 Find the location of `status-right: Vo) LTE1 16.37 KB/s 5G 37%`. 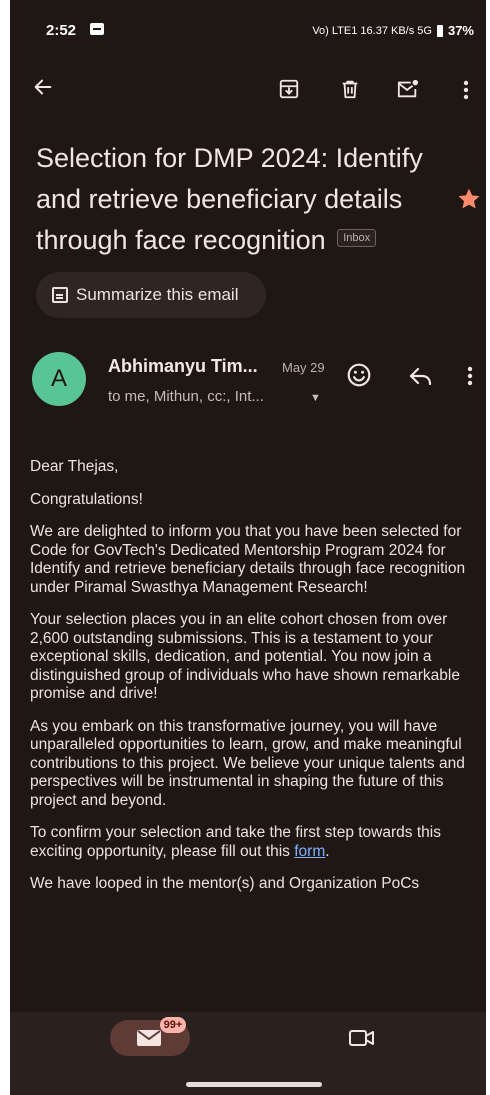

status-right: Vo) LTE1 16.37 KB/s 5G 37% is located at coordinates (393, 30).